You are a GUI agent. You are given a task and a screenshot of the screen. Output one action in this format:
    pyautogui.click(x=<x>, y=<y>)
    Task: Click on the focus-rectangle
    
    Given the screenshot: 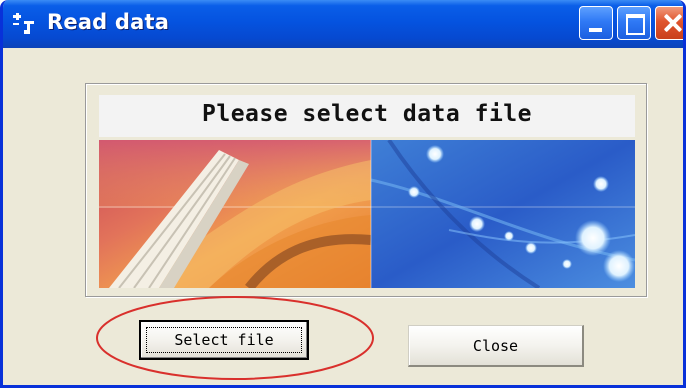 What is the action you would take?
    pyautogui.click(x=224, y=340)
    